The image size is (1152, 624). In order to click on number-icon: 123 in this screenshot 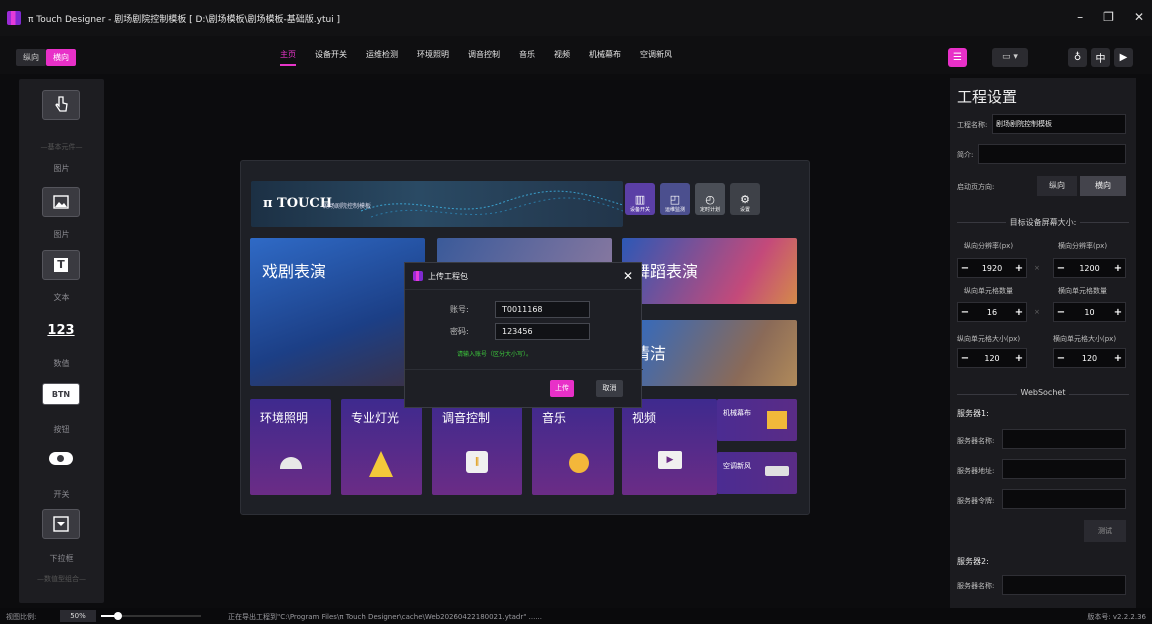, I will do `click(61, 330)`.